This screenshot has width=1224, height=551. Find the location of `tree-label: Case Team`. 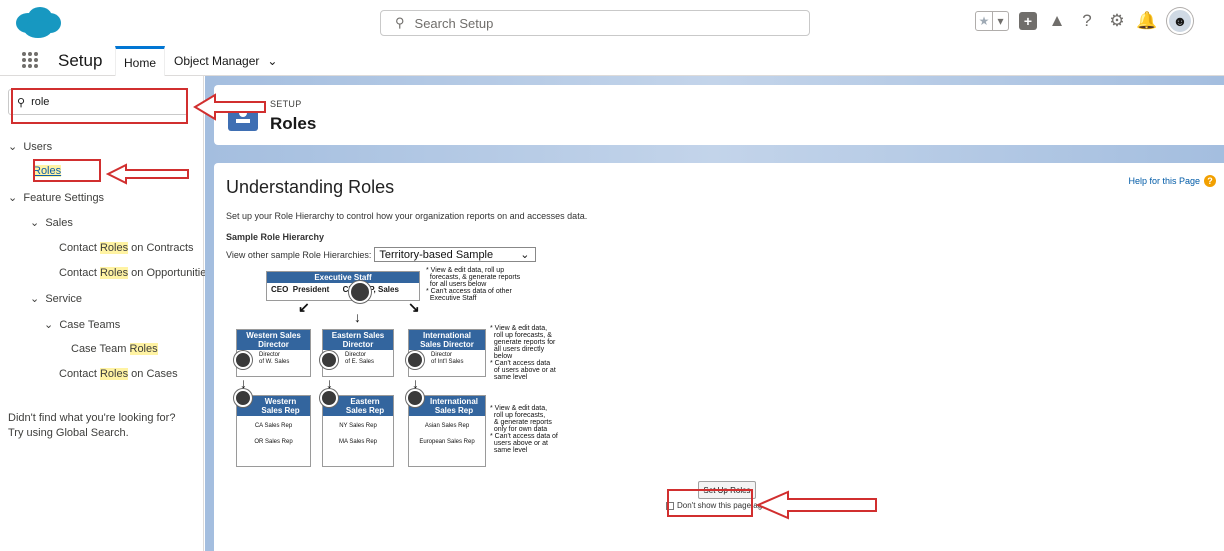

tree-label: Case Team is located at coordinates (100, 349).